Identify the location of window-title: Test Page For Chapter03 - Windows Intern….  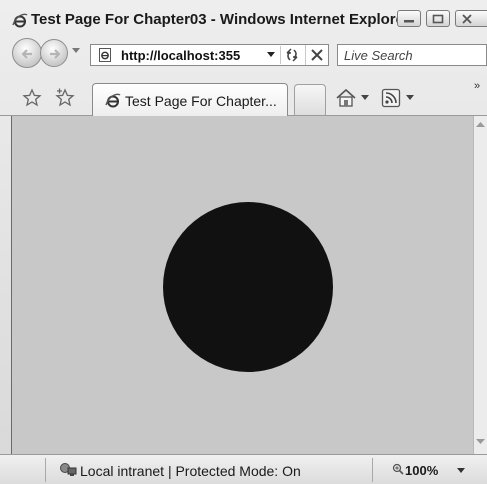
(220, 19).